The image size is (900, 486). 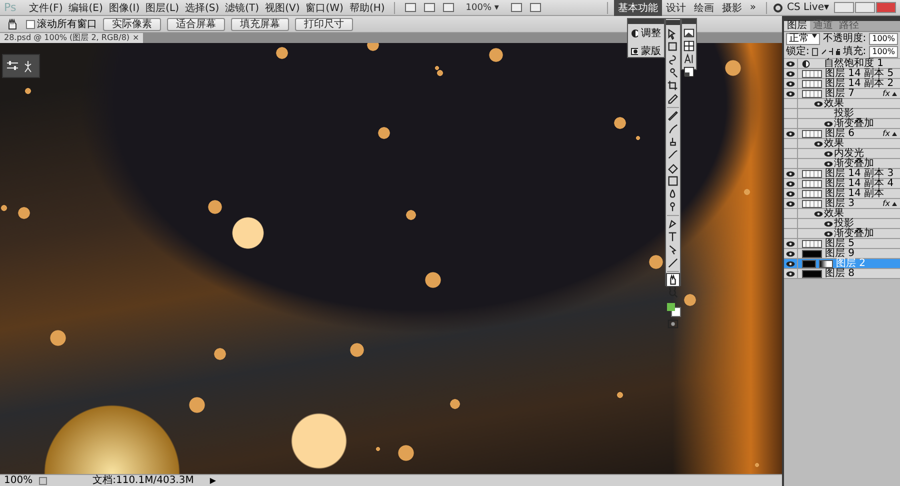 I want to click on quick-mask-icon, so click(x=673, y=324).